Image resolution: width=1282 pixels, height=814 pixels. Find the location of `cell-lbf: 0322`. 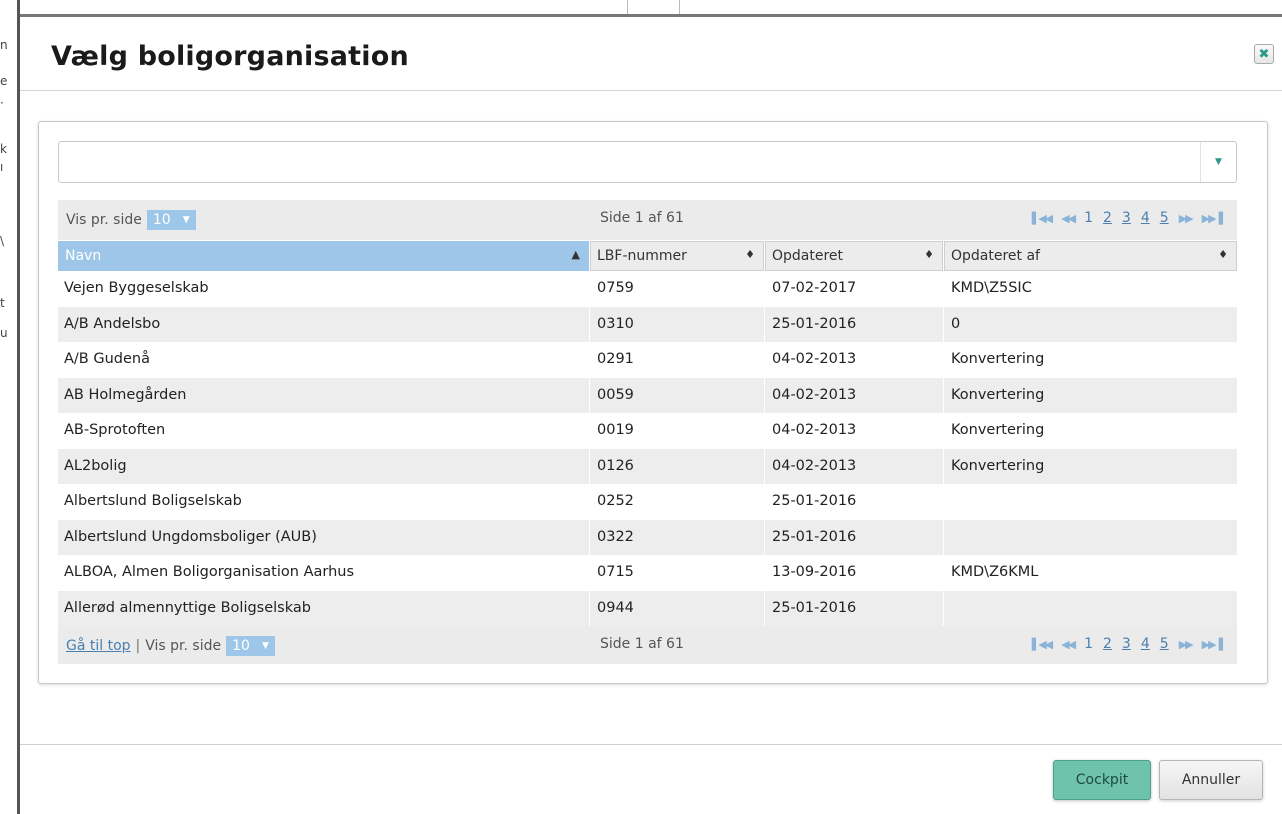

cell-lbf: 0322 is located at coordinates (615, 536).